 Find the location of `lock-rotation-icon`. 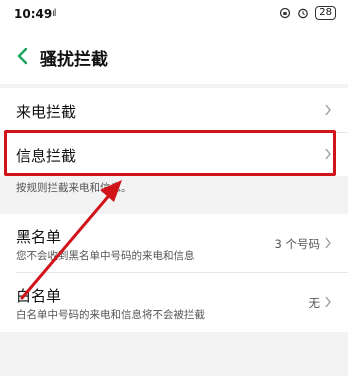

lock-rotation-icon is located at coordinates (285, 13).